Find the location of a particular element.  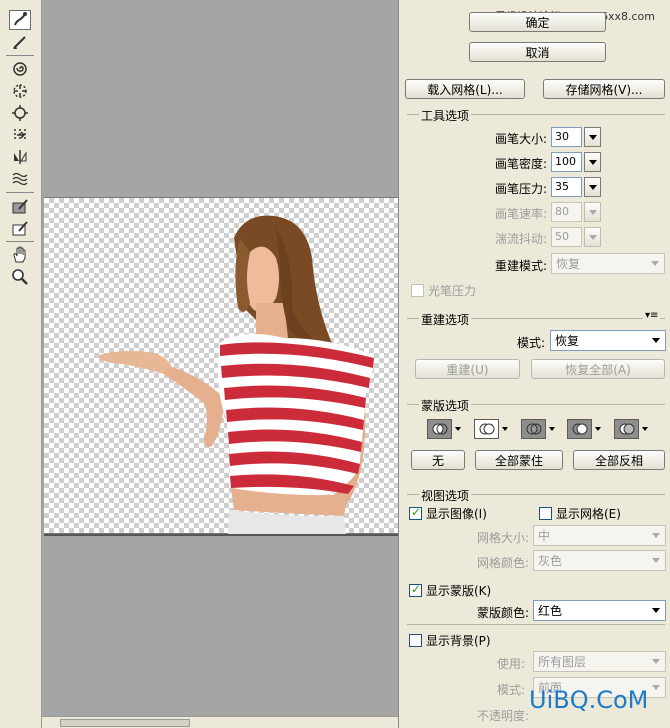

mask-intersect-icon is located at coordinates (579, 429).